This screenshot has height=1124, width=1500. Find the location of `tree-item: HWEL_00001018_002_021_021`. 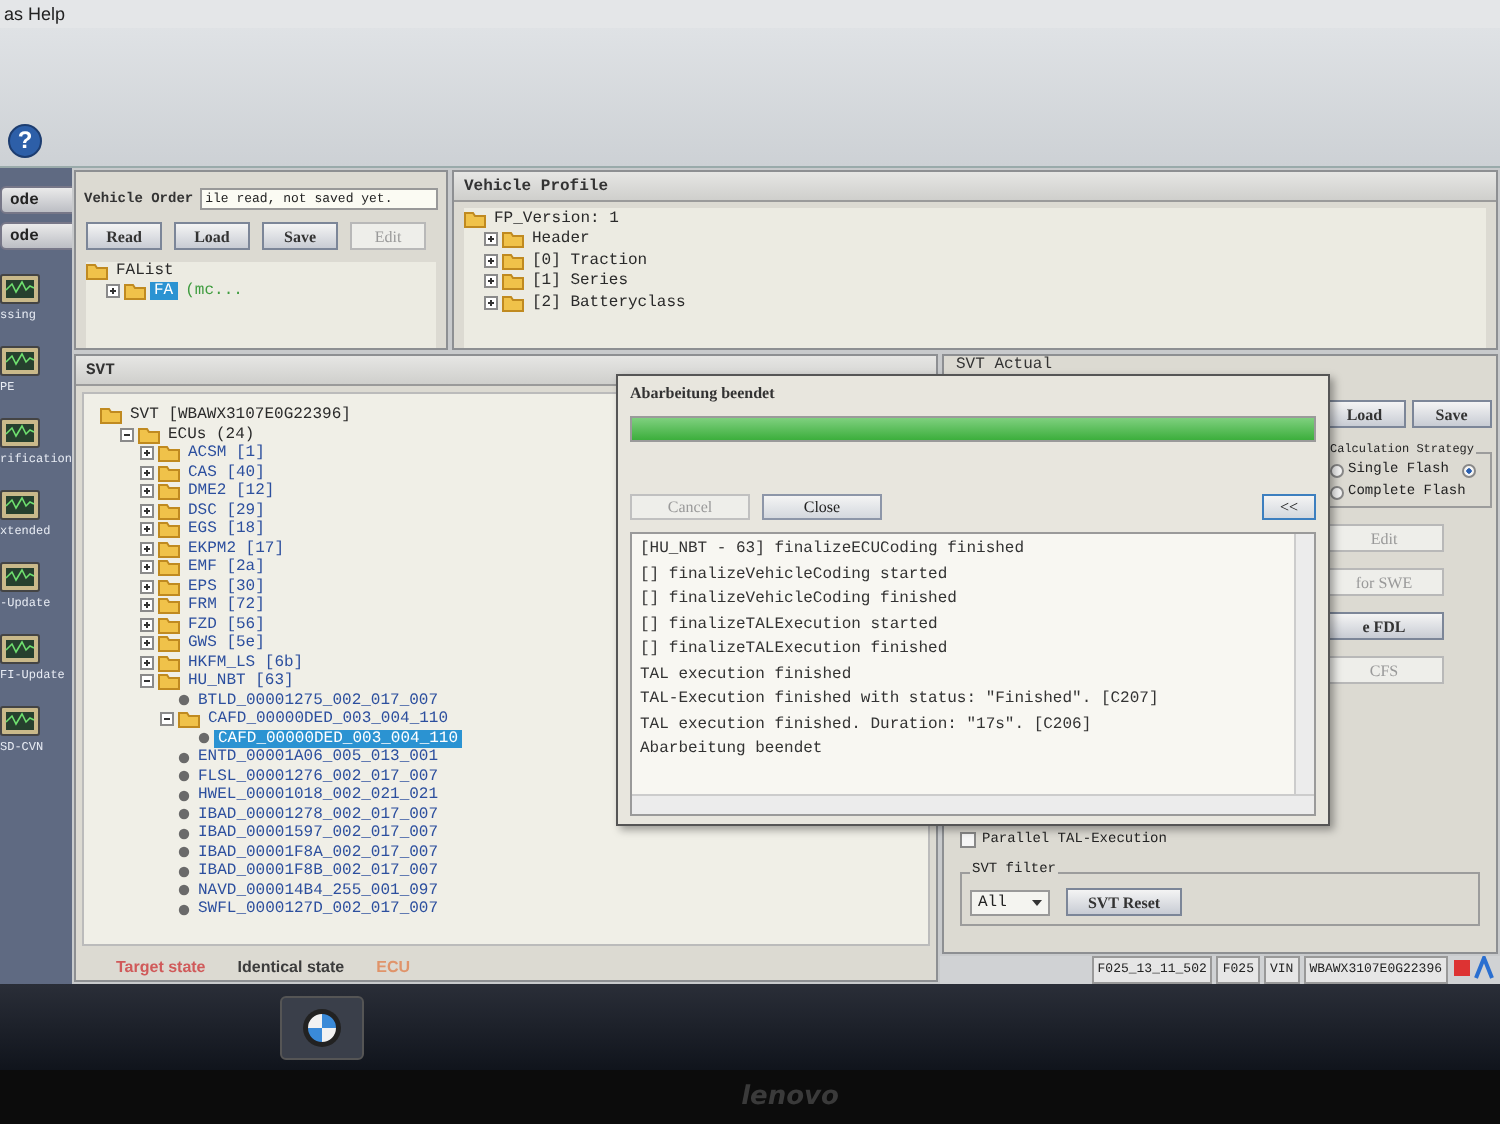

tree-item: HWEL_00001018_002_021_021 is located at coordinates (318, 795).